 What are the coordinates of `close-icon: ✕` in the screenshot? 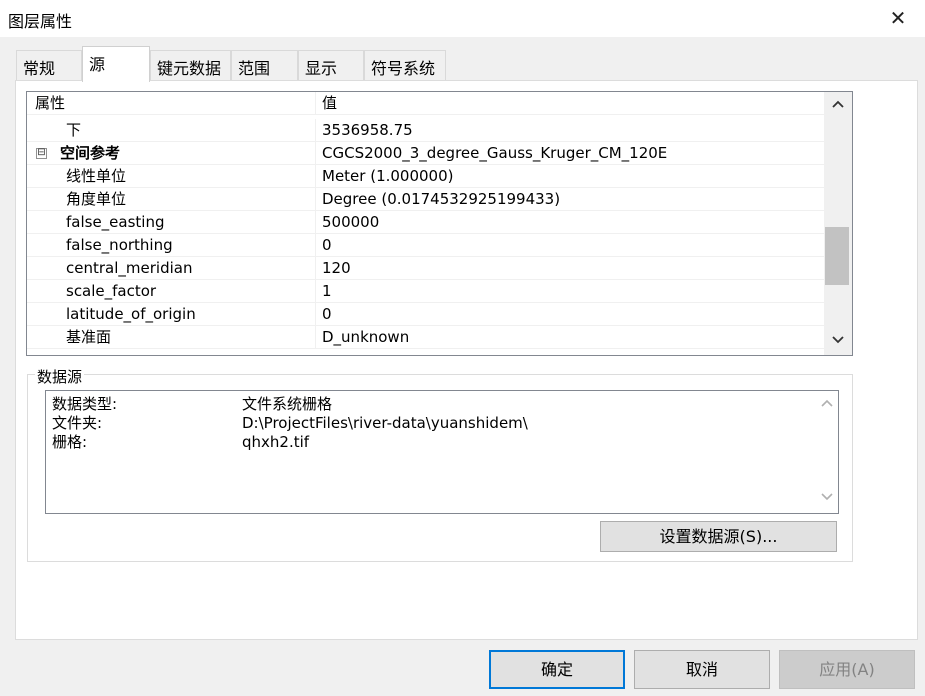 It's located at (898, 18).